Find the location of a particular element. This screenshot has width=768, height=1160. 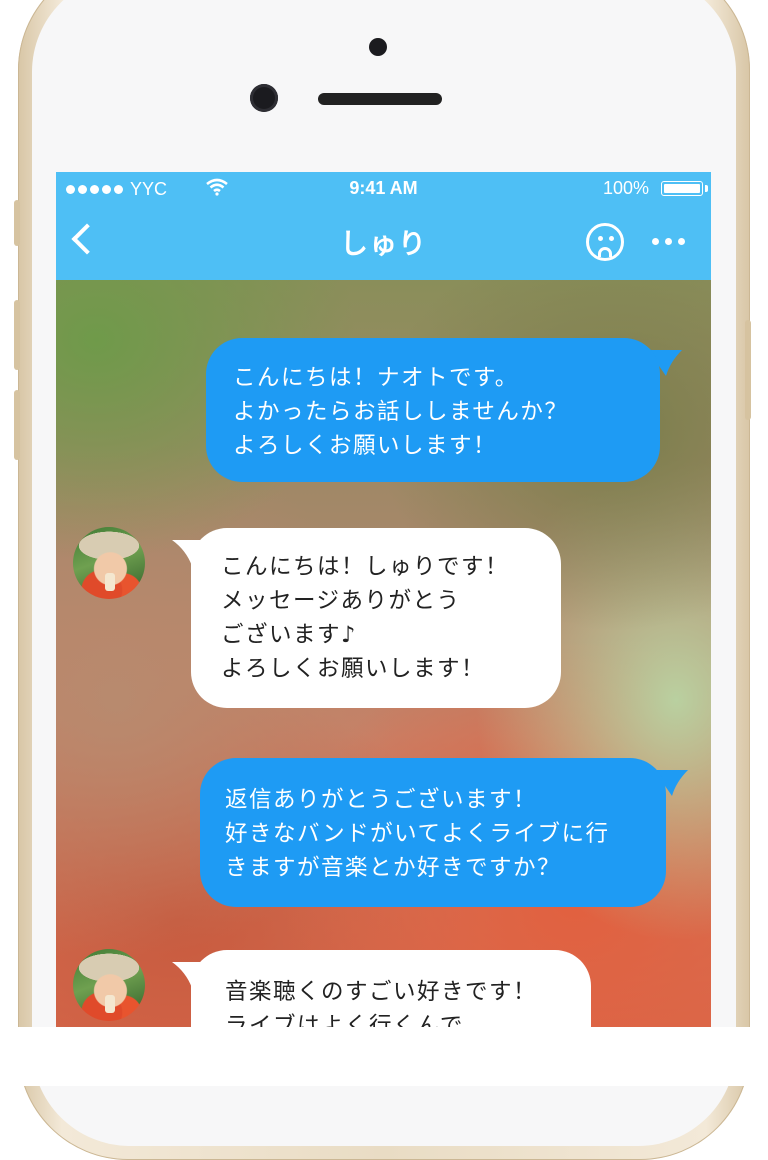

message-bubble-incoming: 音楽聴くのすごい好きです！ ライブはよく行くんで is located at coordinates (391, 988).